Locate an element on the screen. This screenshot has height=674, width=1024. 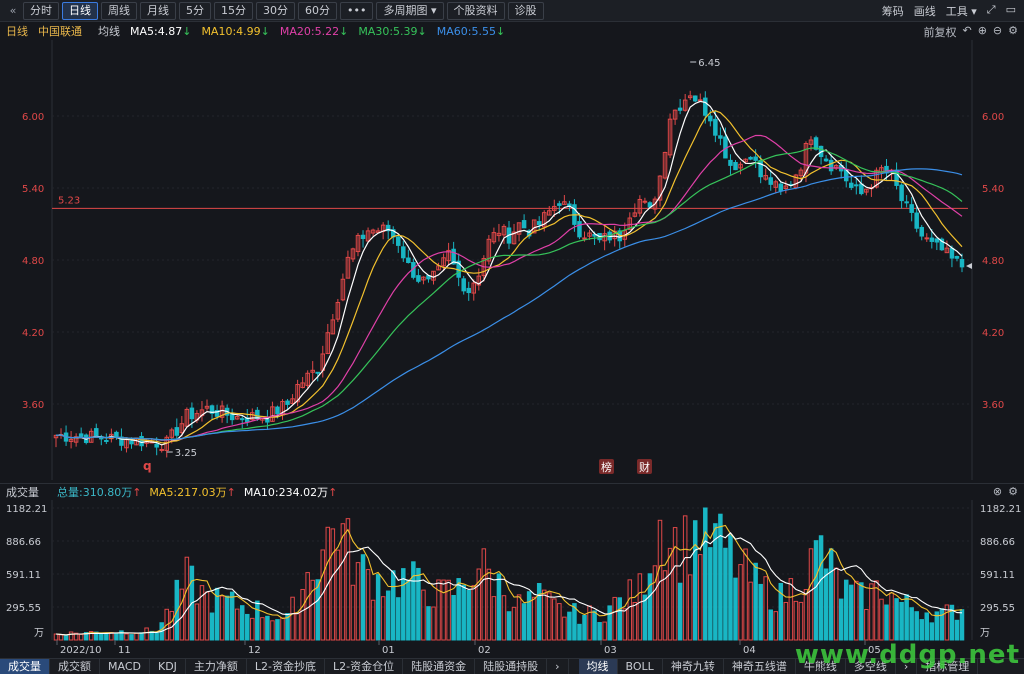
multi-period-dropdown: 多周期图 ▾ is located at coordinates (410, 10).